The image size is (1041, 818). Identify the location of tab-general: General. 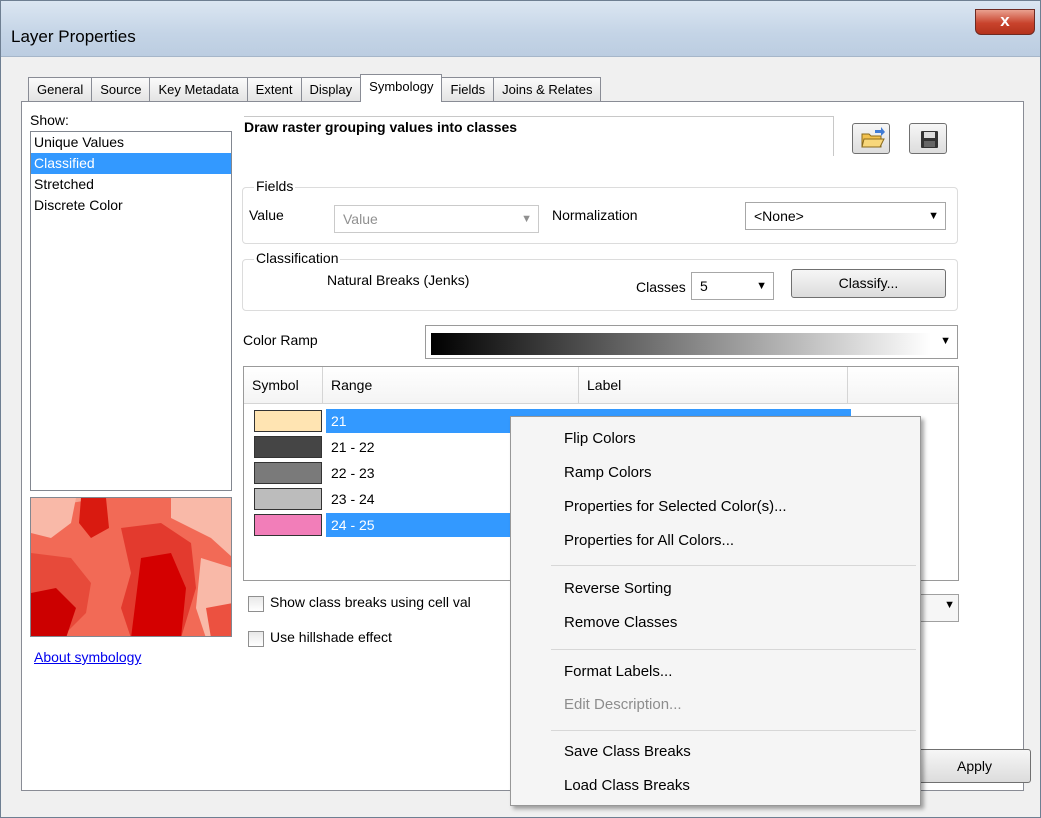
(60, 89).